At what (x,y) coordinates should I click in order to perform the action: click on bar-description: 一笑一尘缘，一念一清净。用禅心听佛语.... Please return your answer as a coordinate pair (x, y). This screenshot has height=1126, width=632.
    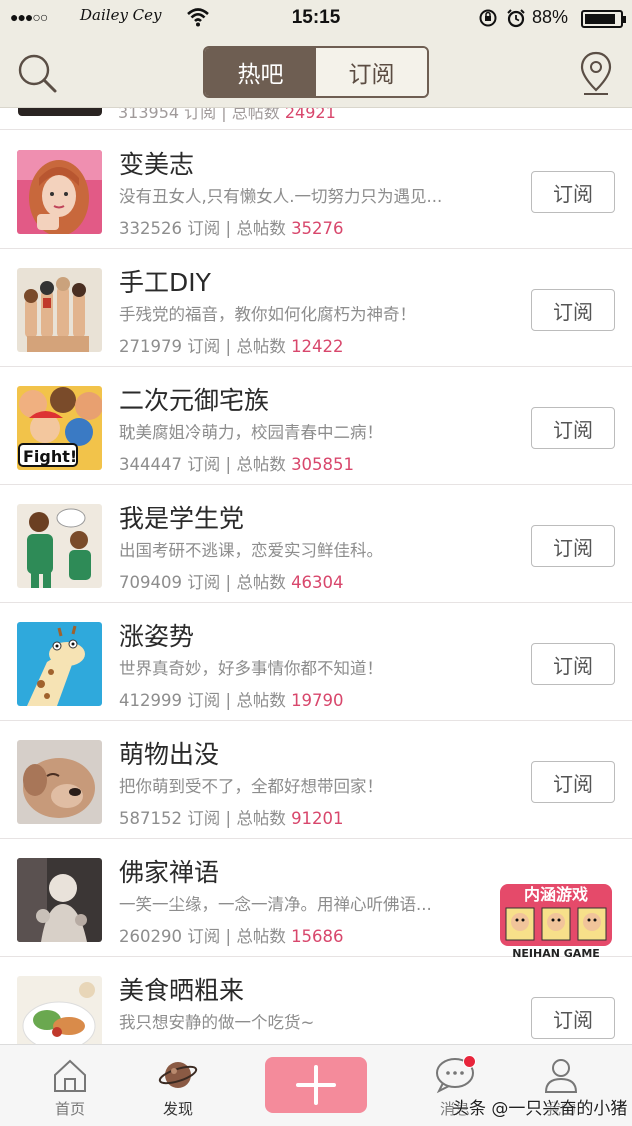
    Looking at the image, I should click on (275, 904).